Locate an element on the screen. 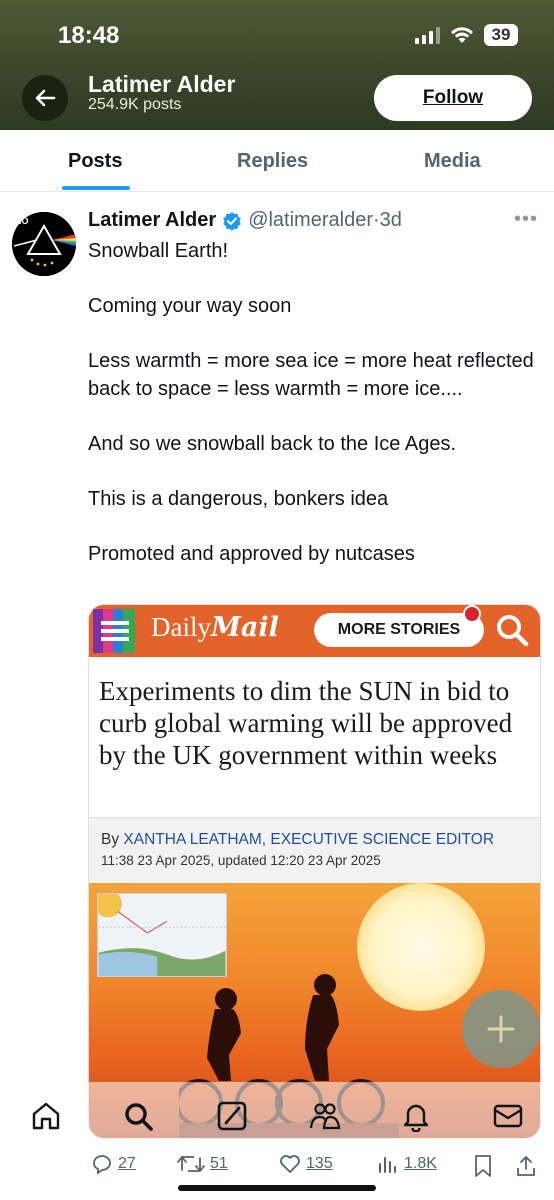  back-button is located at coordinates (45, 98).